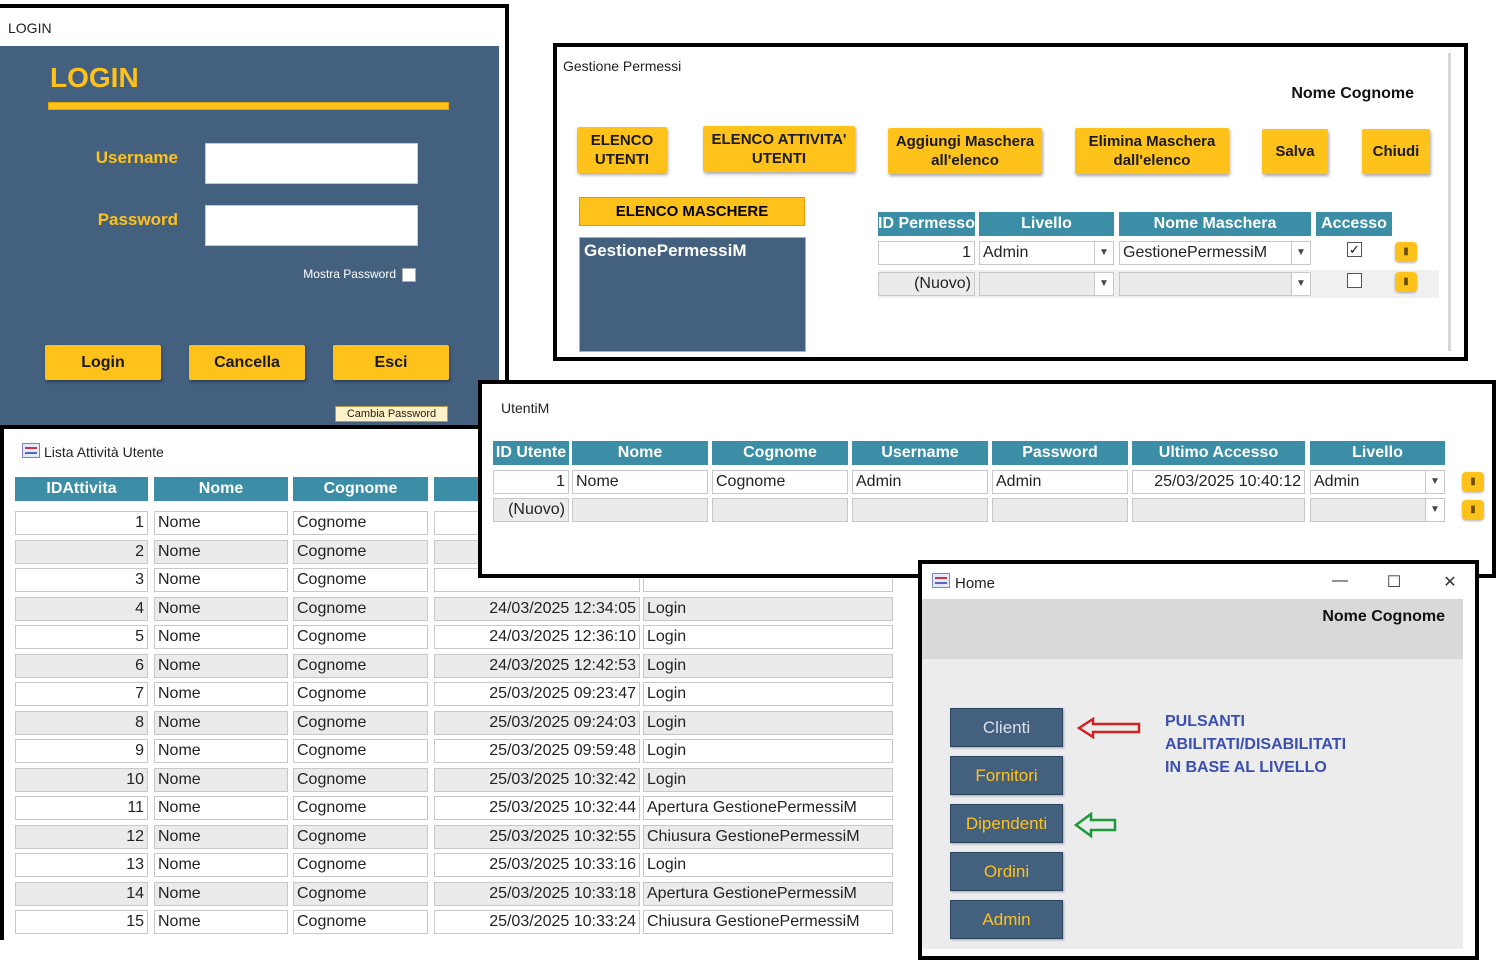  What do you see at coordinates (247, 362) in the screenshot?
I see `cancel-button: Cancella` at bounding box center [247, 362].